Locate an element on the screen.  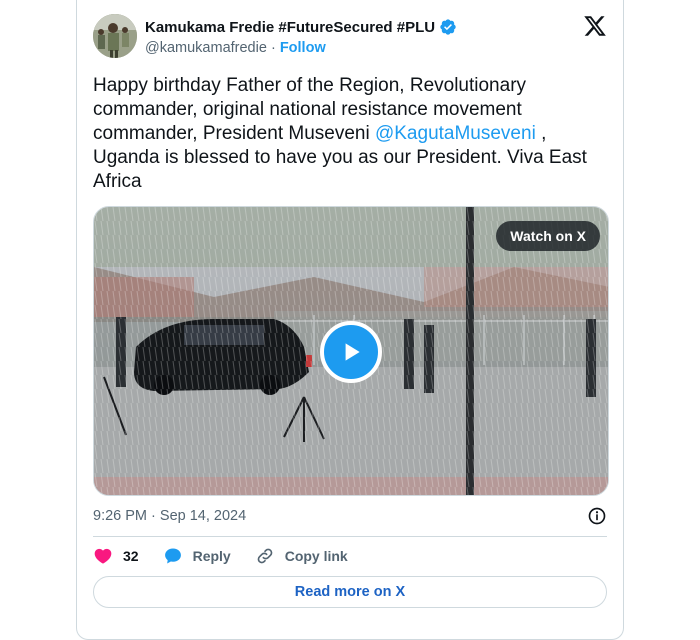
reply-bubble-icon is located at coordinates (172, 556).